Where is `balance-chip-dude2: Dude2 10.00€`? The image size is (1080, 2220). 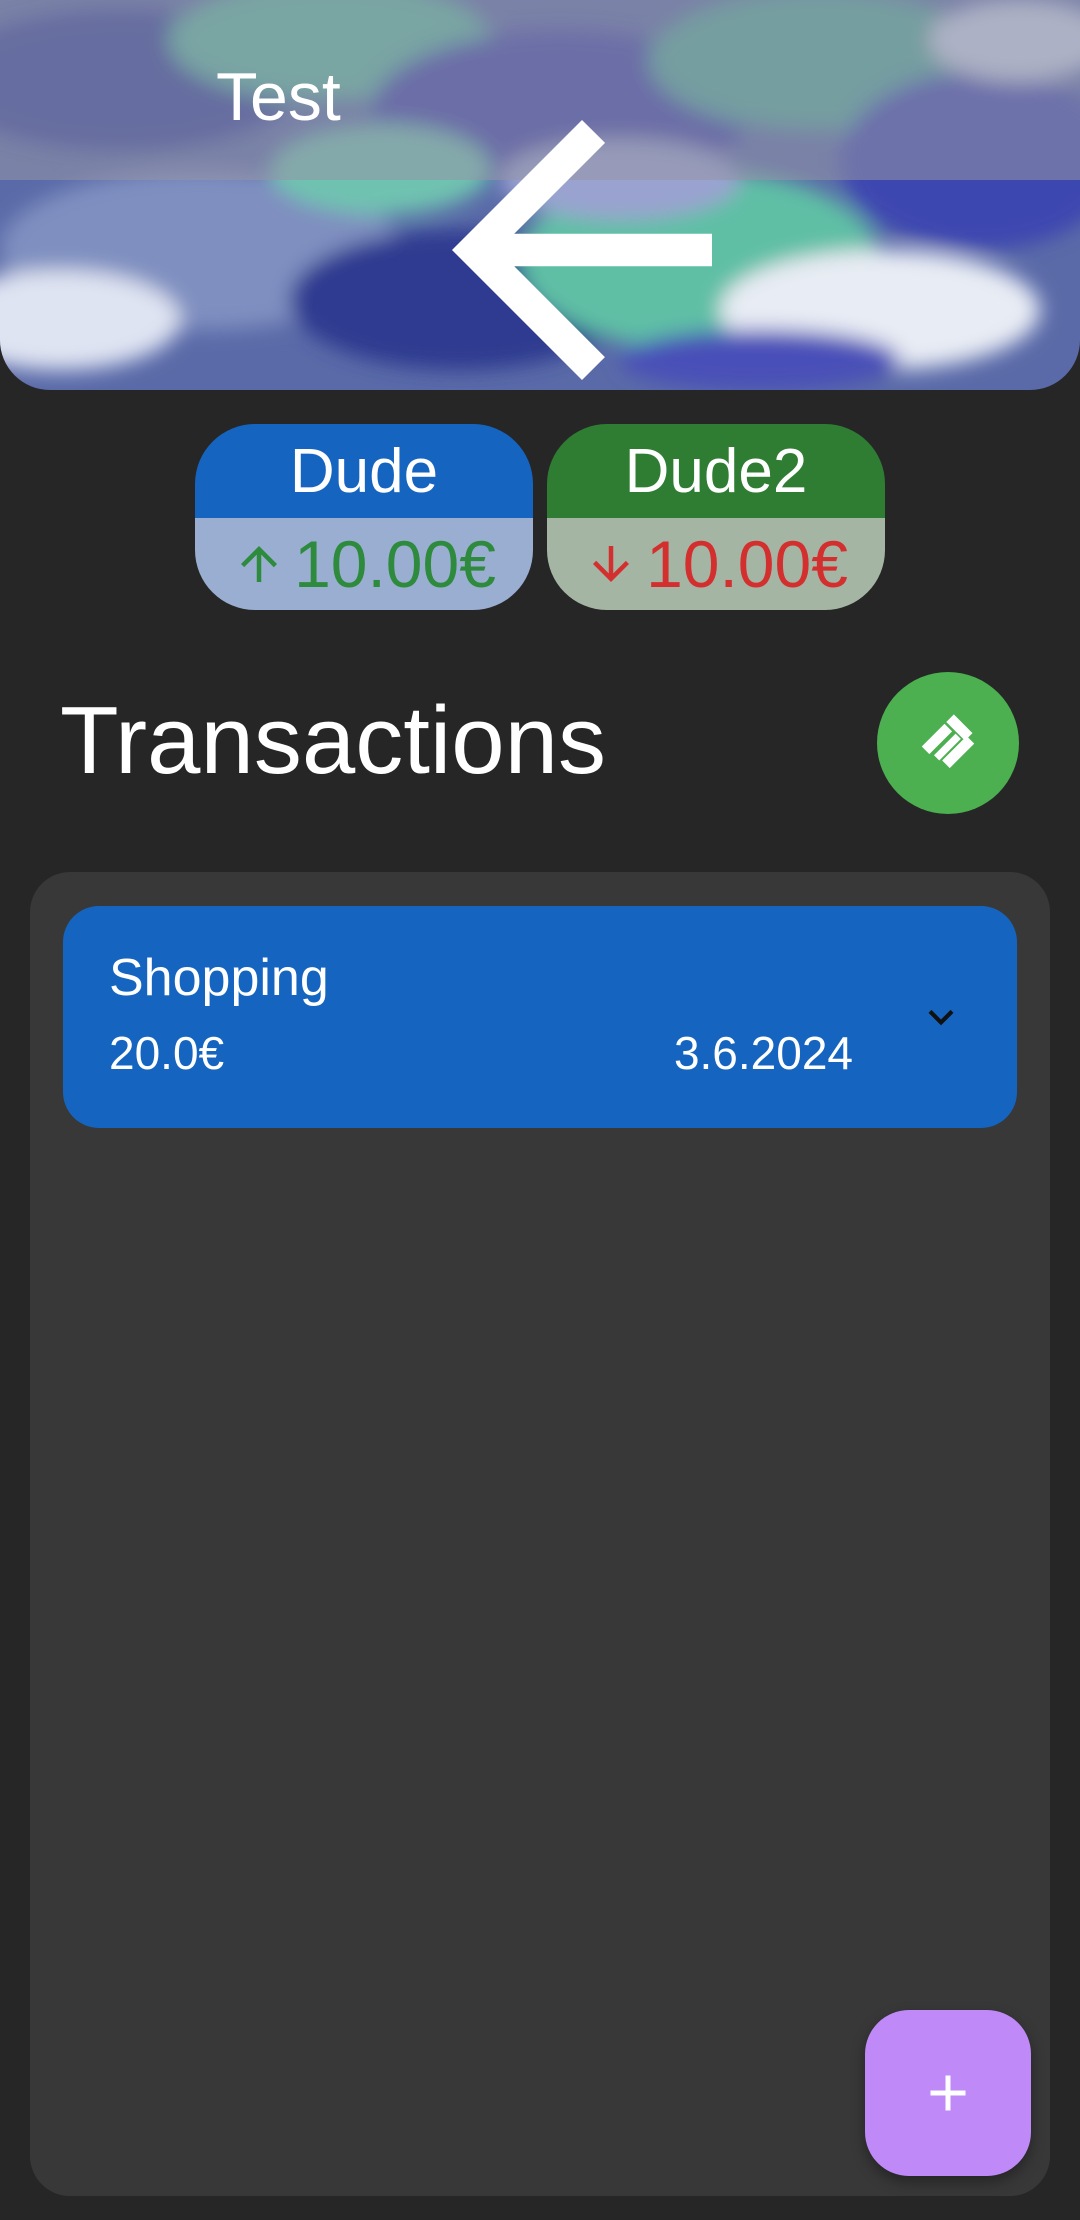
balance-chip-dude2: Dude2 10.00€ is located at coordinates (716, 517).